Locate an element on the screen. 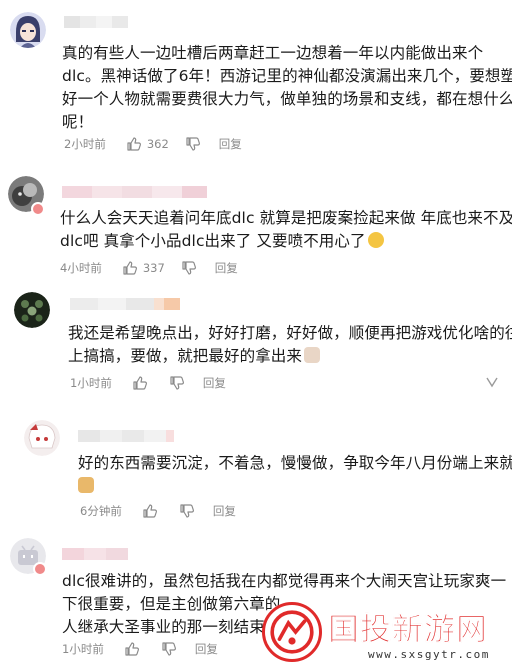 Image resolution: width=512 pixels, height=665 pixels. comment-meta: 4小时前 337 回复 is located at coordinates (149, 268).